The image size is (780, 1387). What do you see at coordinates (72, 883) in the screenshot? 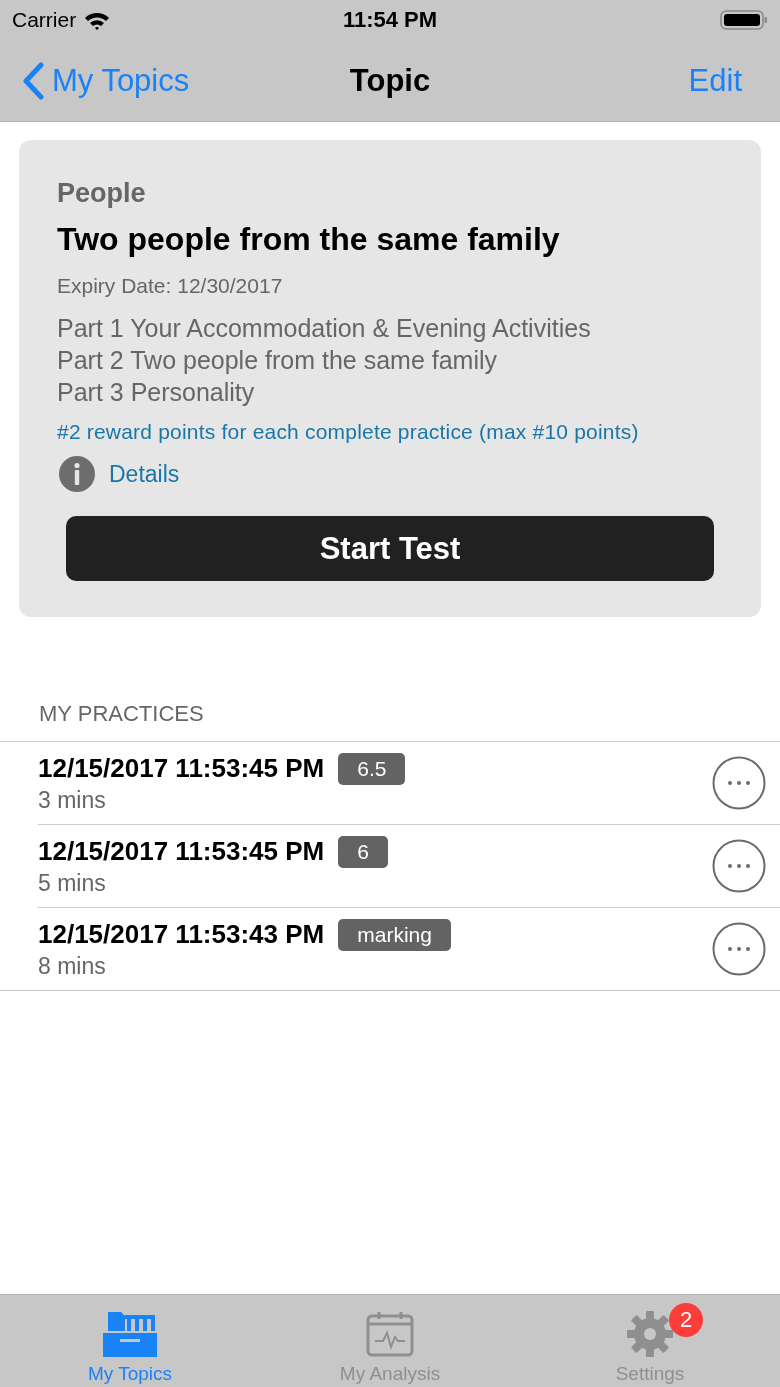
I see `practice-duration: 5 mins` at bounding box center [72, 883].